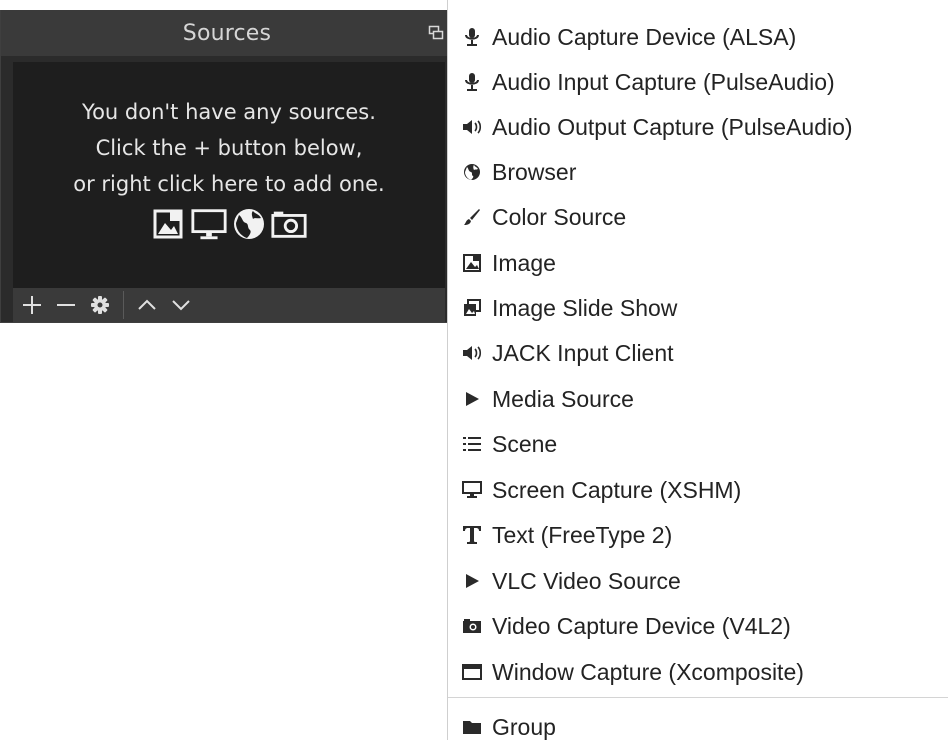 The height and width of the screenshot is (740, 948). Describe the element at coordinates (672, 126) in the screenshot. I see `menu-item-label: Audio Output Capture (PulseAudio)` at that location.